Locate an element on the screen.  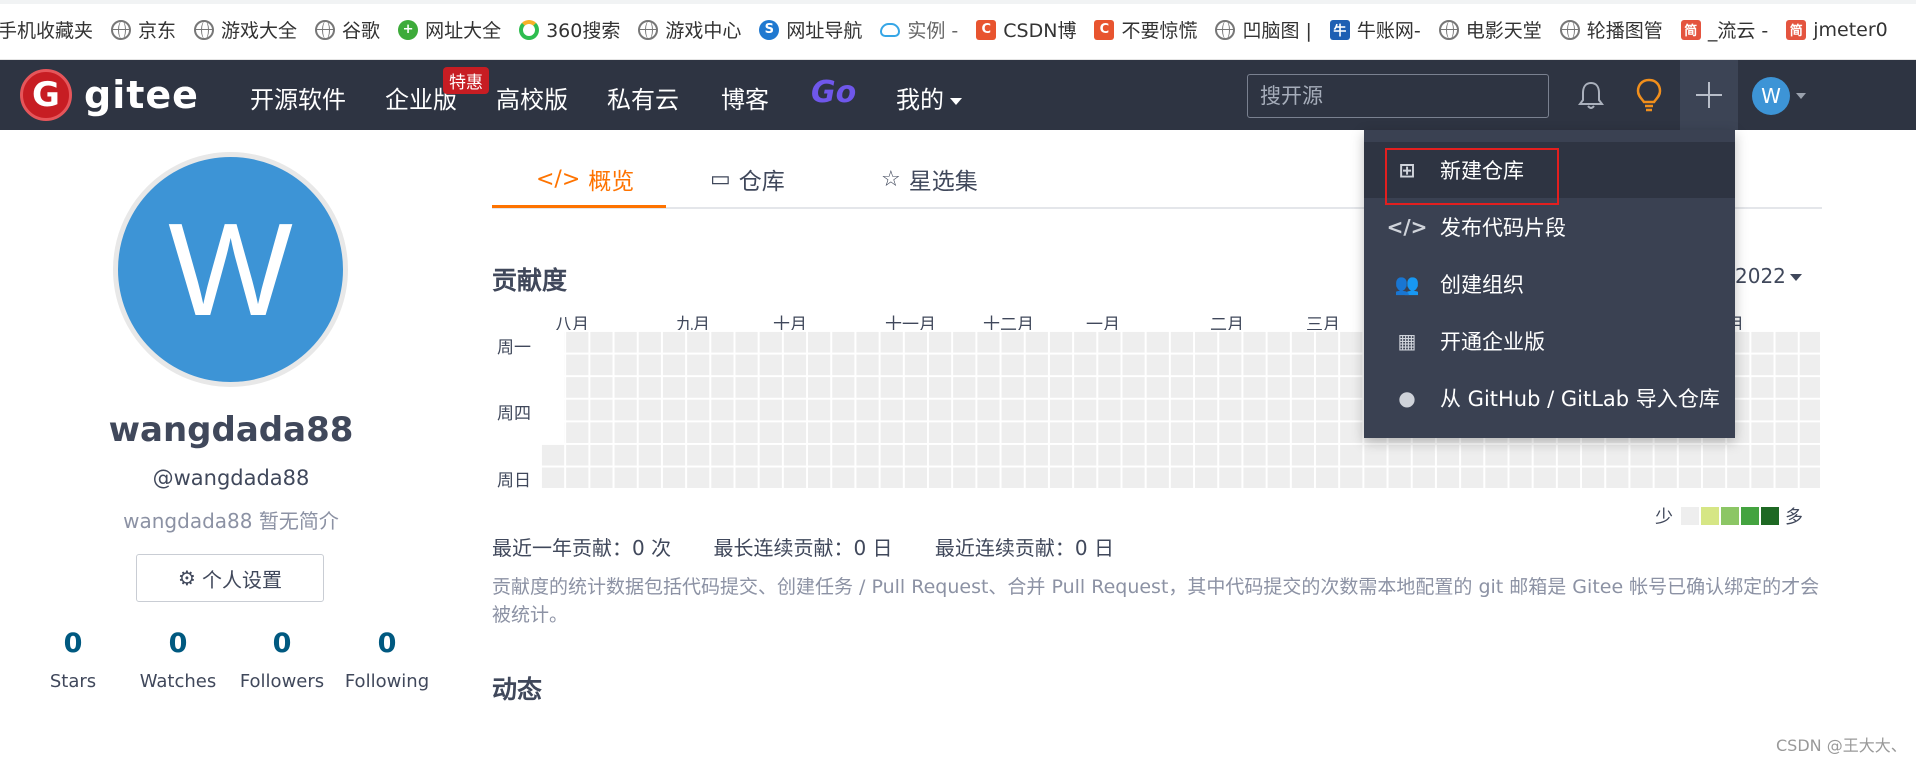
plus-icon is located at coordinates (1709, 95).